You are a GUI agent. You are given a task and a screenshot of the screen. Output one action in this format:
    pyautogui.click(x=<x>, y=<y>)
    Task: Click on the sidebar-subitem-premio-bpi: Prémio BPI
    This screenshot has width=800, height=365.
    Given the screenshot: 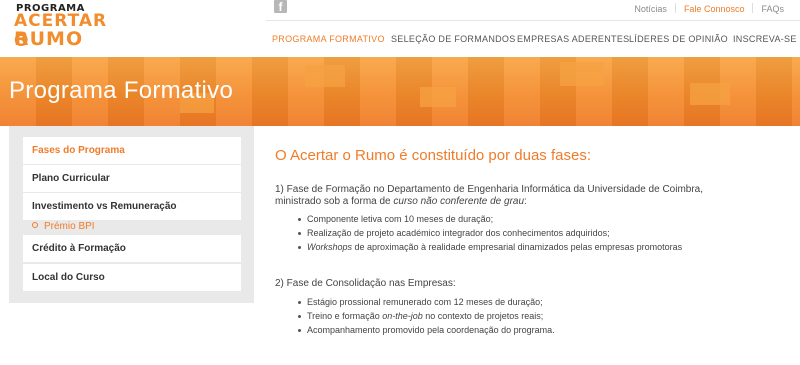 What is the action you would take?
    pyautogui.click(x=63, y=226)
    